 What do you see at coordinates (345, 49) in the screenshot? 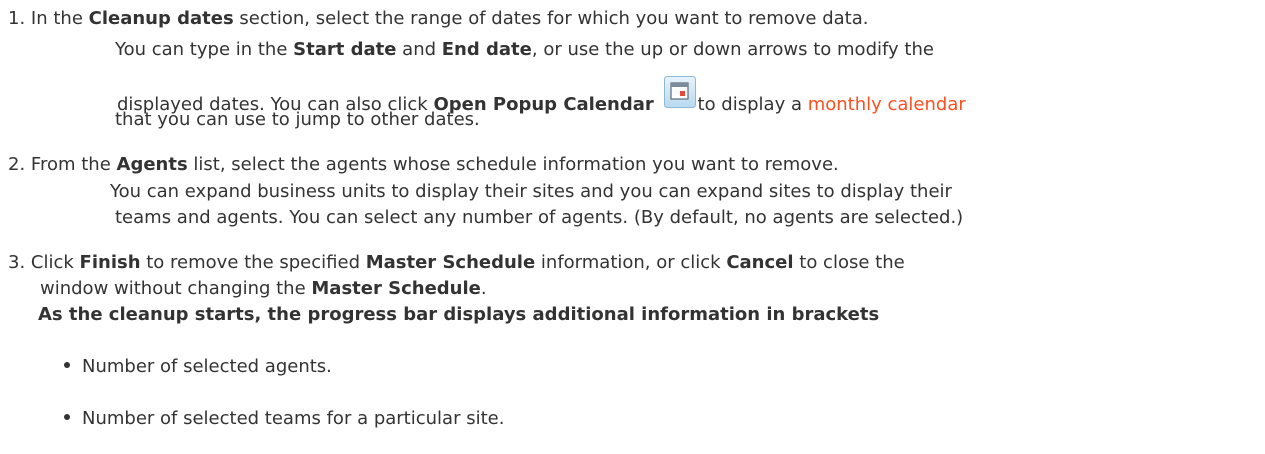
I see `start-date-label: Start date` at bounding box center [345, 49].